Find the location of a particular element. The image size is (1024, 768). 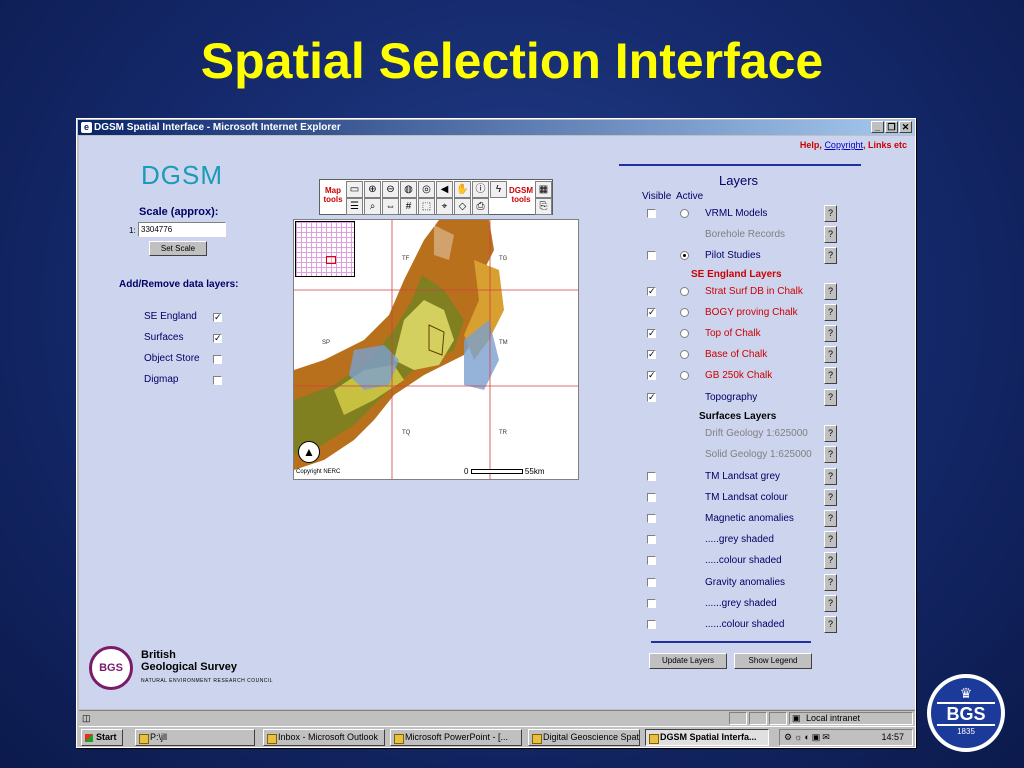

layer-name: Drift Geology 1:625000 is located at coordinates (756, 433).